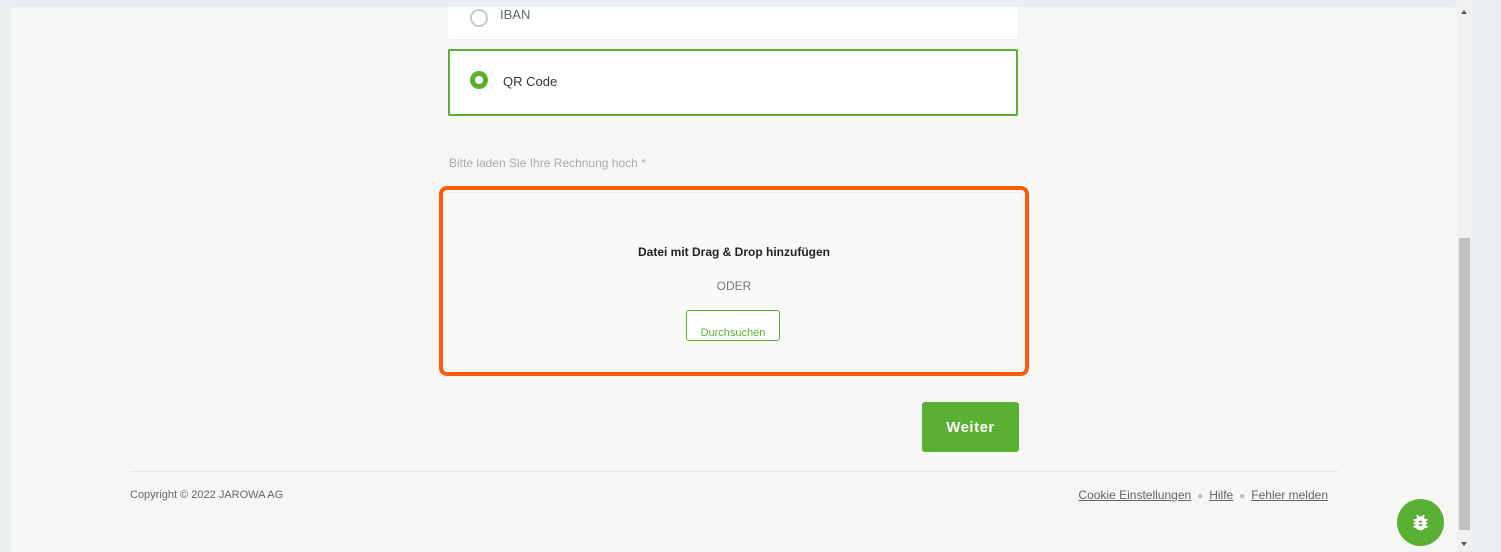 This screenshot has height=552, width=1501. What do you see at coordinates (1289, 495) in the screenshot?
I see `report-bug-link: Fehler melden` at bounding box center [1289, 495].